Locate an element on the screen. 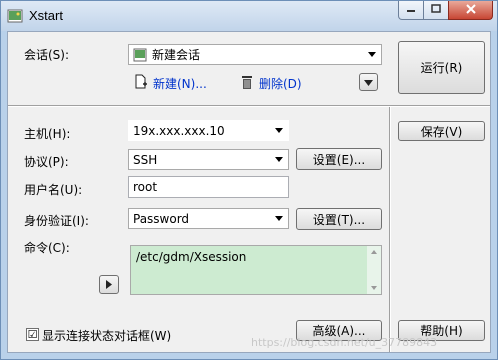 This screenshot has width=498, height=360. host-label: 主机(H): is located at coordinates (47, 134).